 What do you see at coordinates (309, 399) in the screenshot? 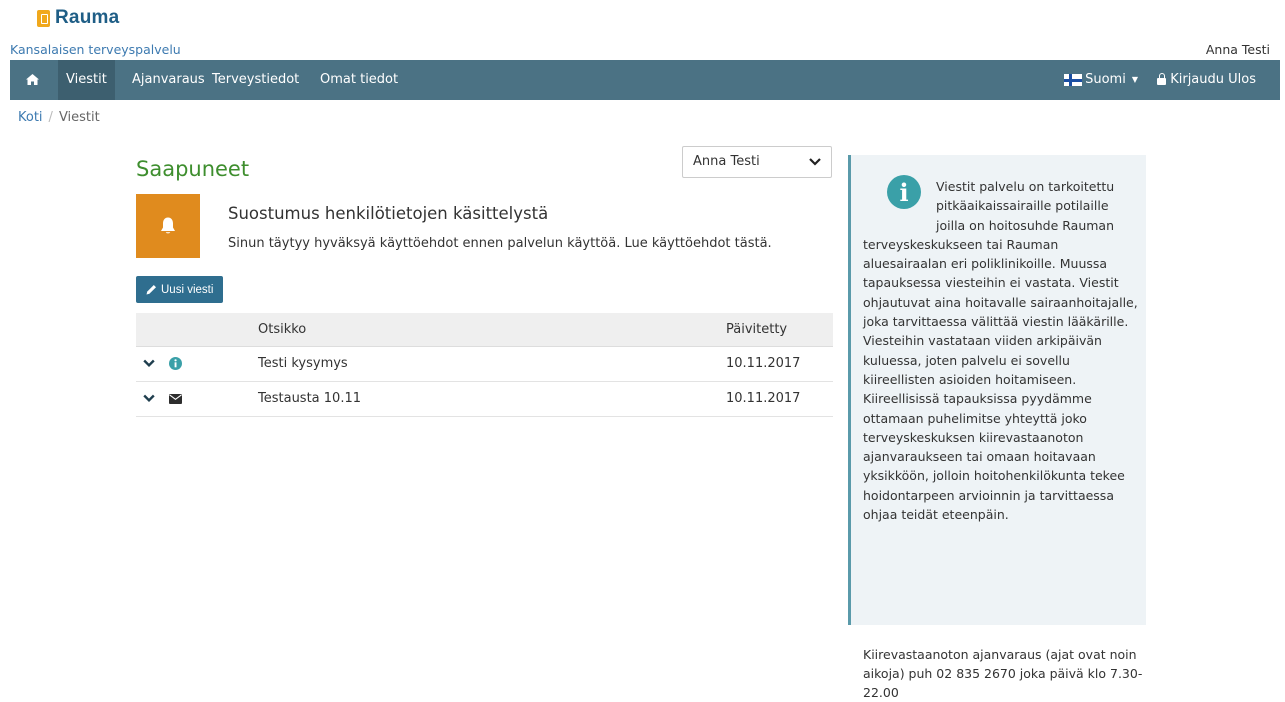
I see `message-title: Testausta 10.11` at bounding box center [309, 399].